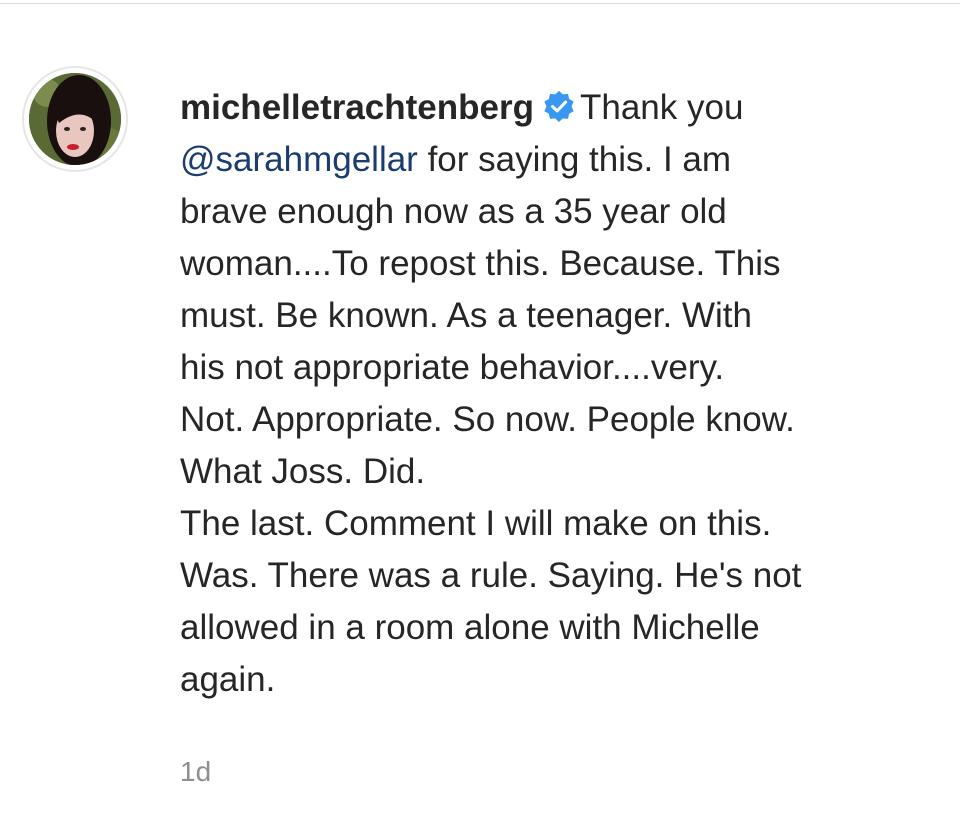  What do you see at coordinates (303, 471) in the screenshot?
I see `comment-line-7: What Joss. Did.` at bounding box center [303, 471].